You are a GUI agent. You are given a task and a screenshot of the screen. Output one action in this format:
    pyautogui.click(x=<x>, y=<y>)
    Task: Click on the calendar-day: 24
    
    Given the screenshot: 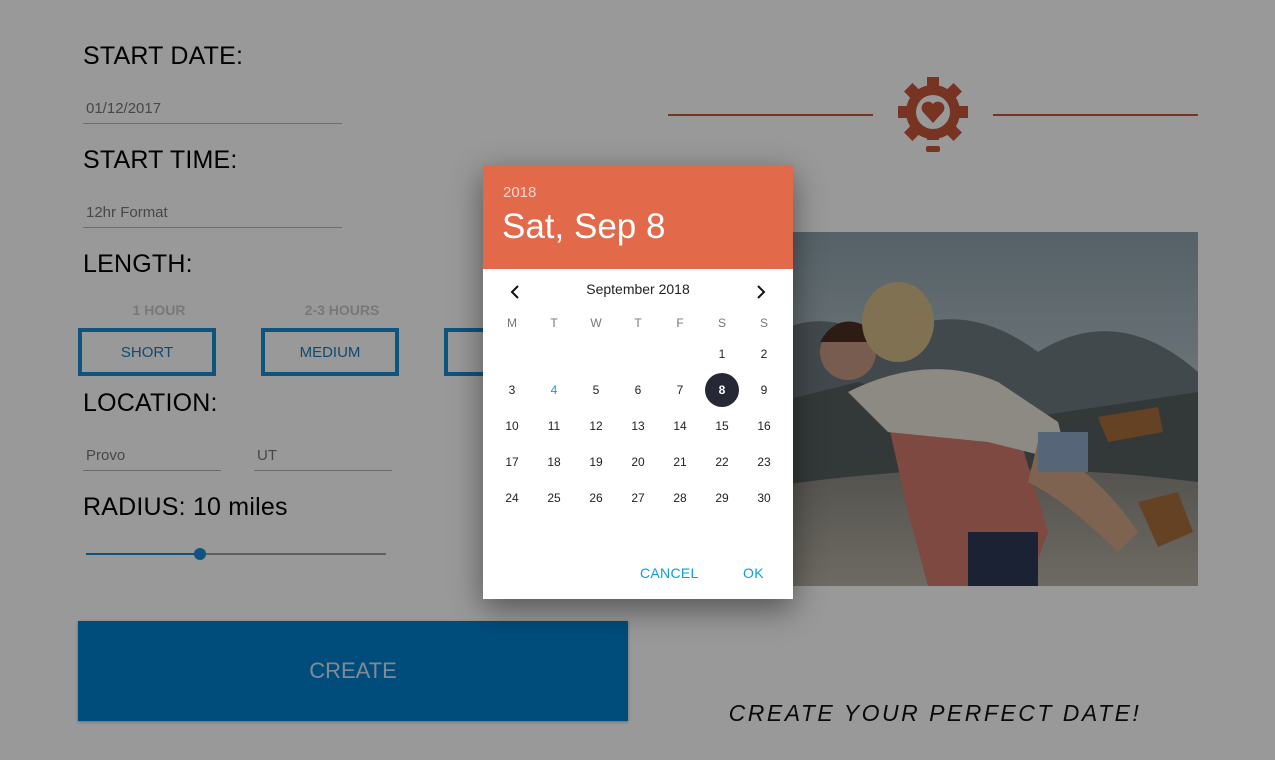 What is the action you would take?
    pyautogui.click(x=512, y=498)
    